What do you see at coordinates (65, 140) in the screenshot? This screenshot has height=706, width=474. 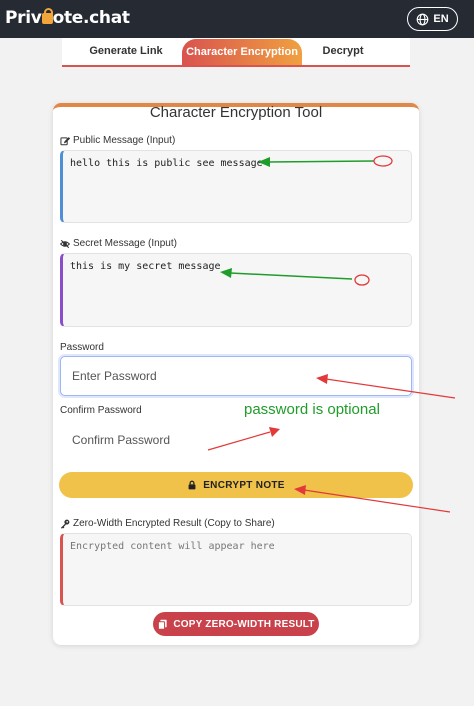 I see `edit-icon` at bounding box center [65, 140].